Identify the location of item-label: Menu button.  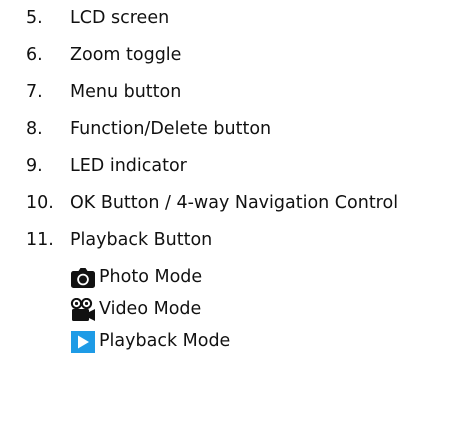
(126, 92).